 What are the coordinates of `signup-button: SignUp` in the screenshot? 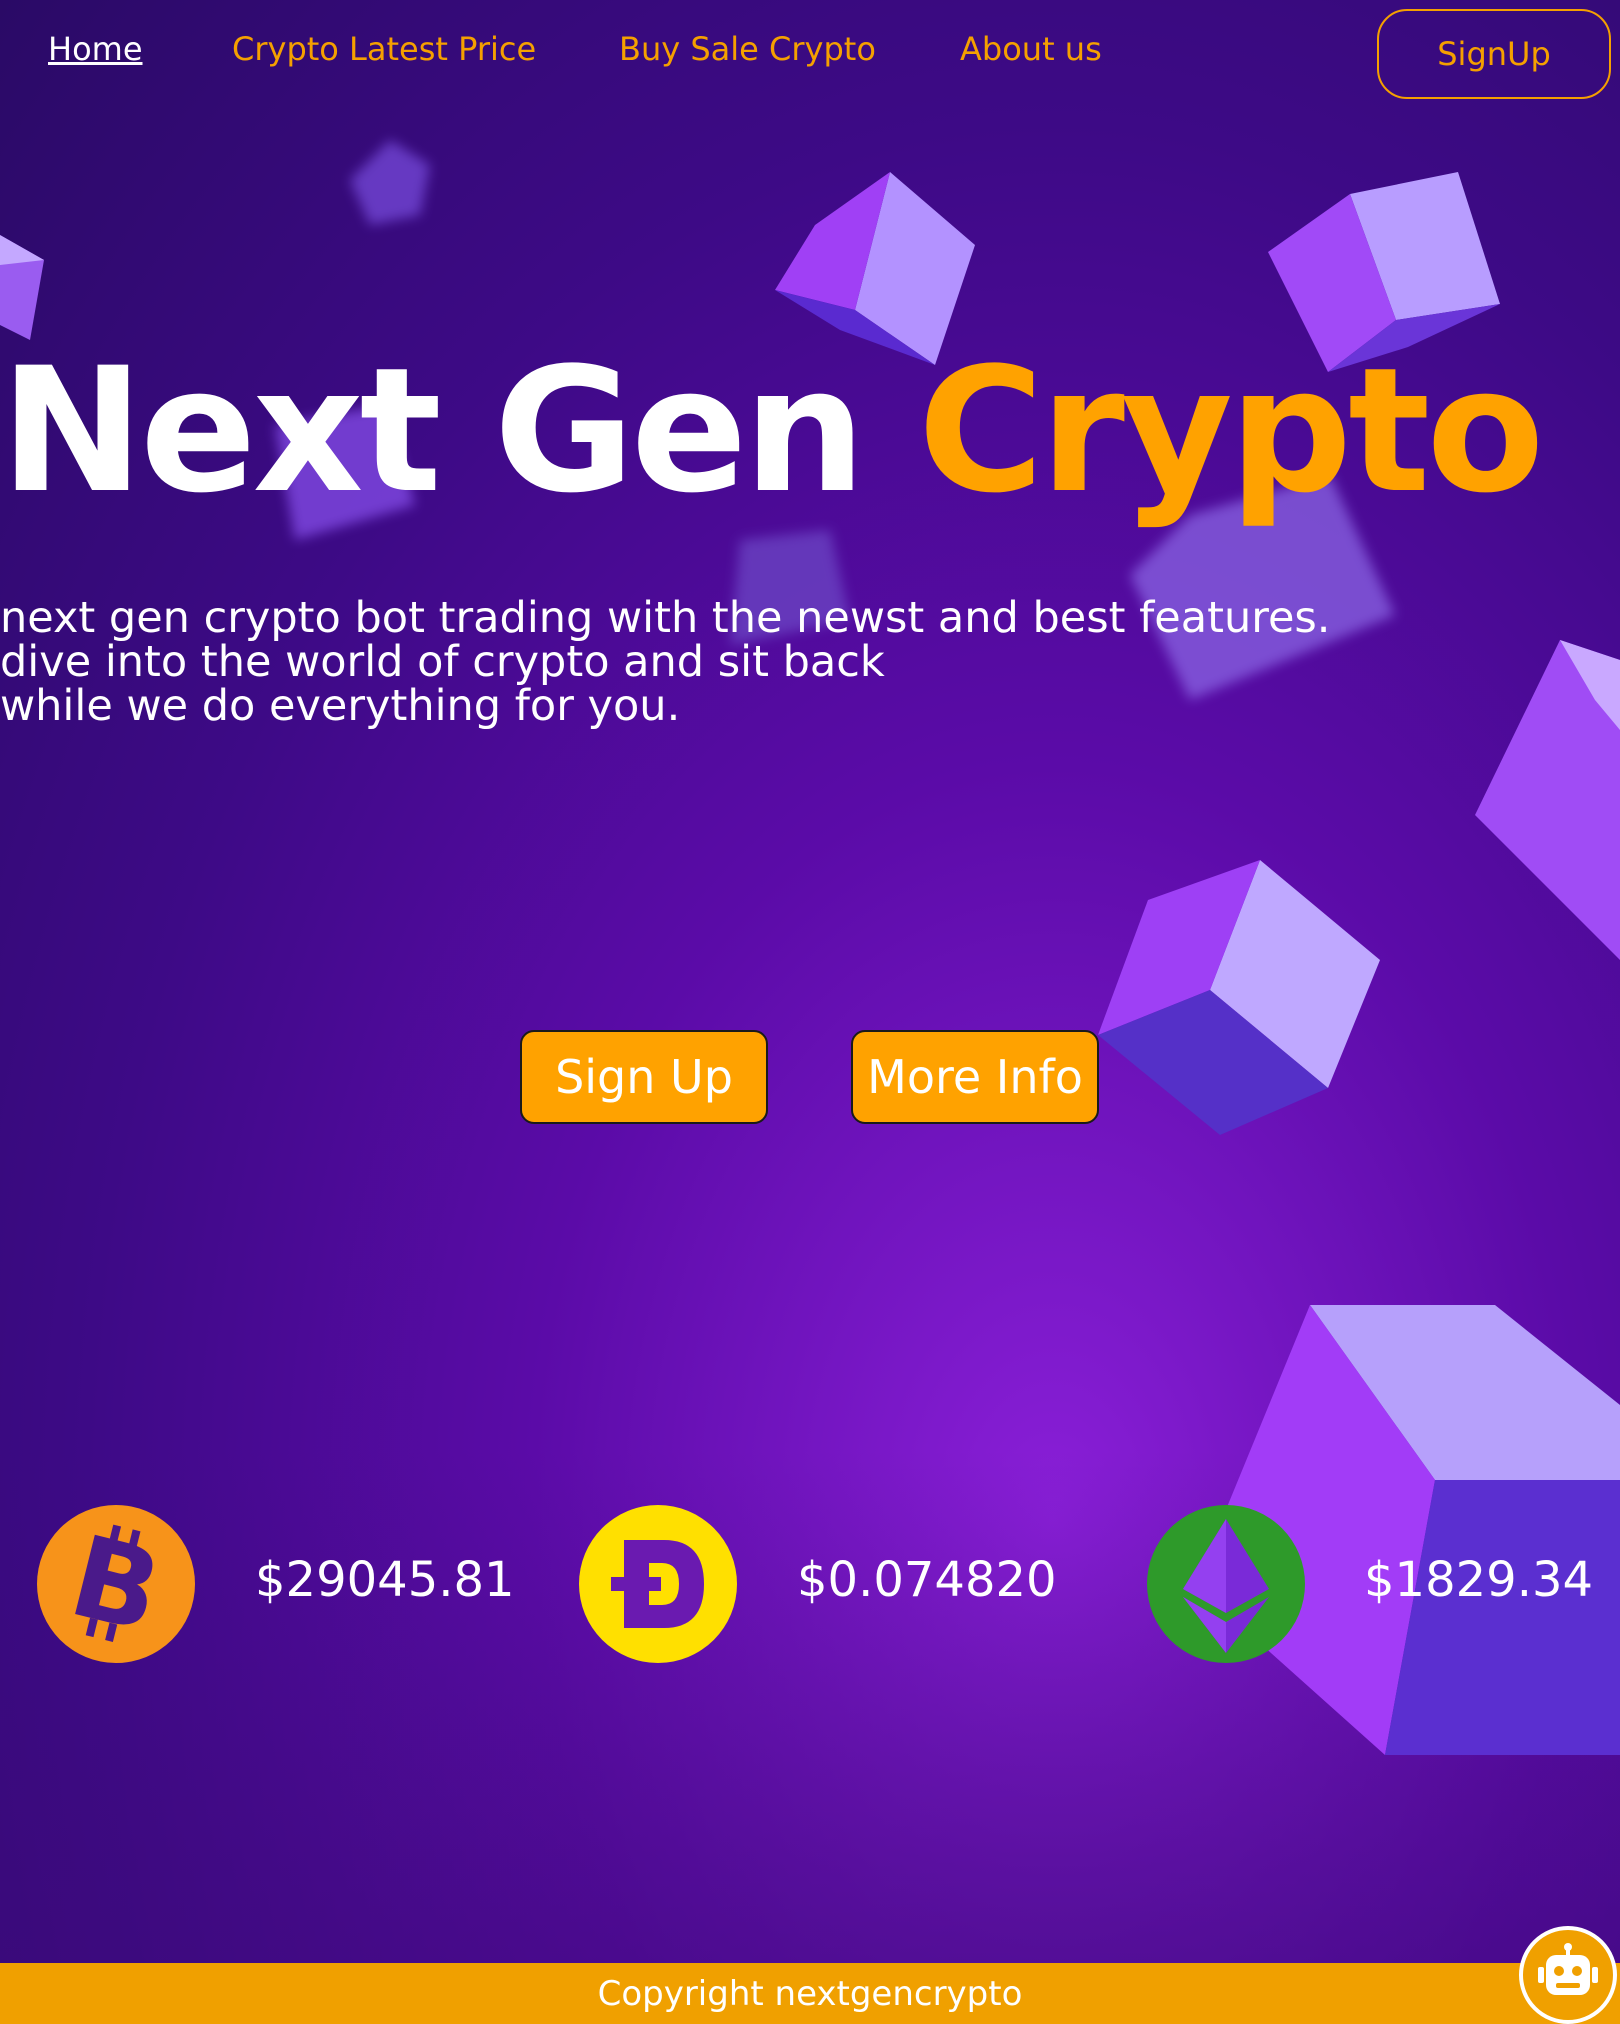 It's located at (1494, 54).